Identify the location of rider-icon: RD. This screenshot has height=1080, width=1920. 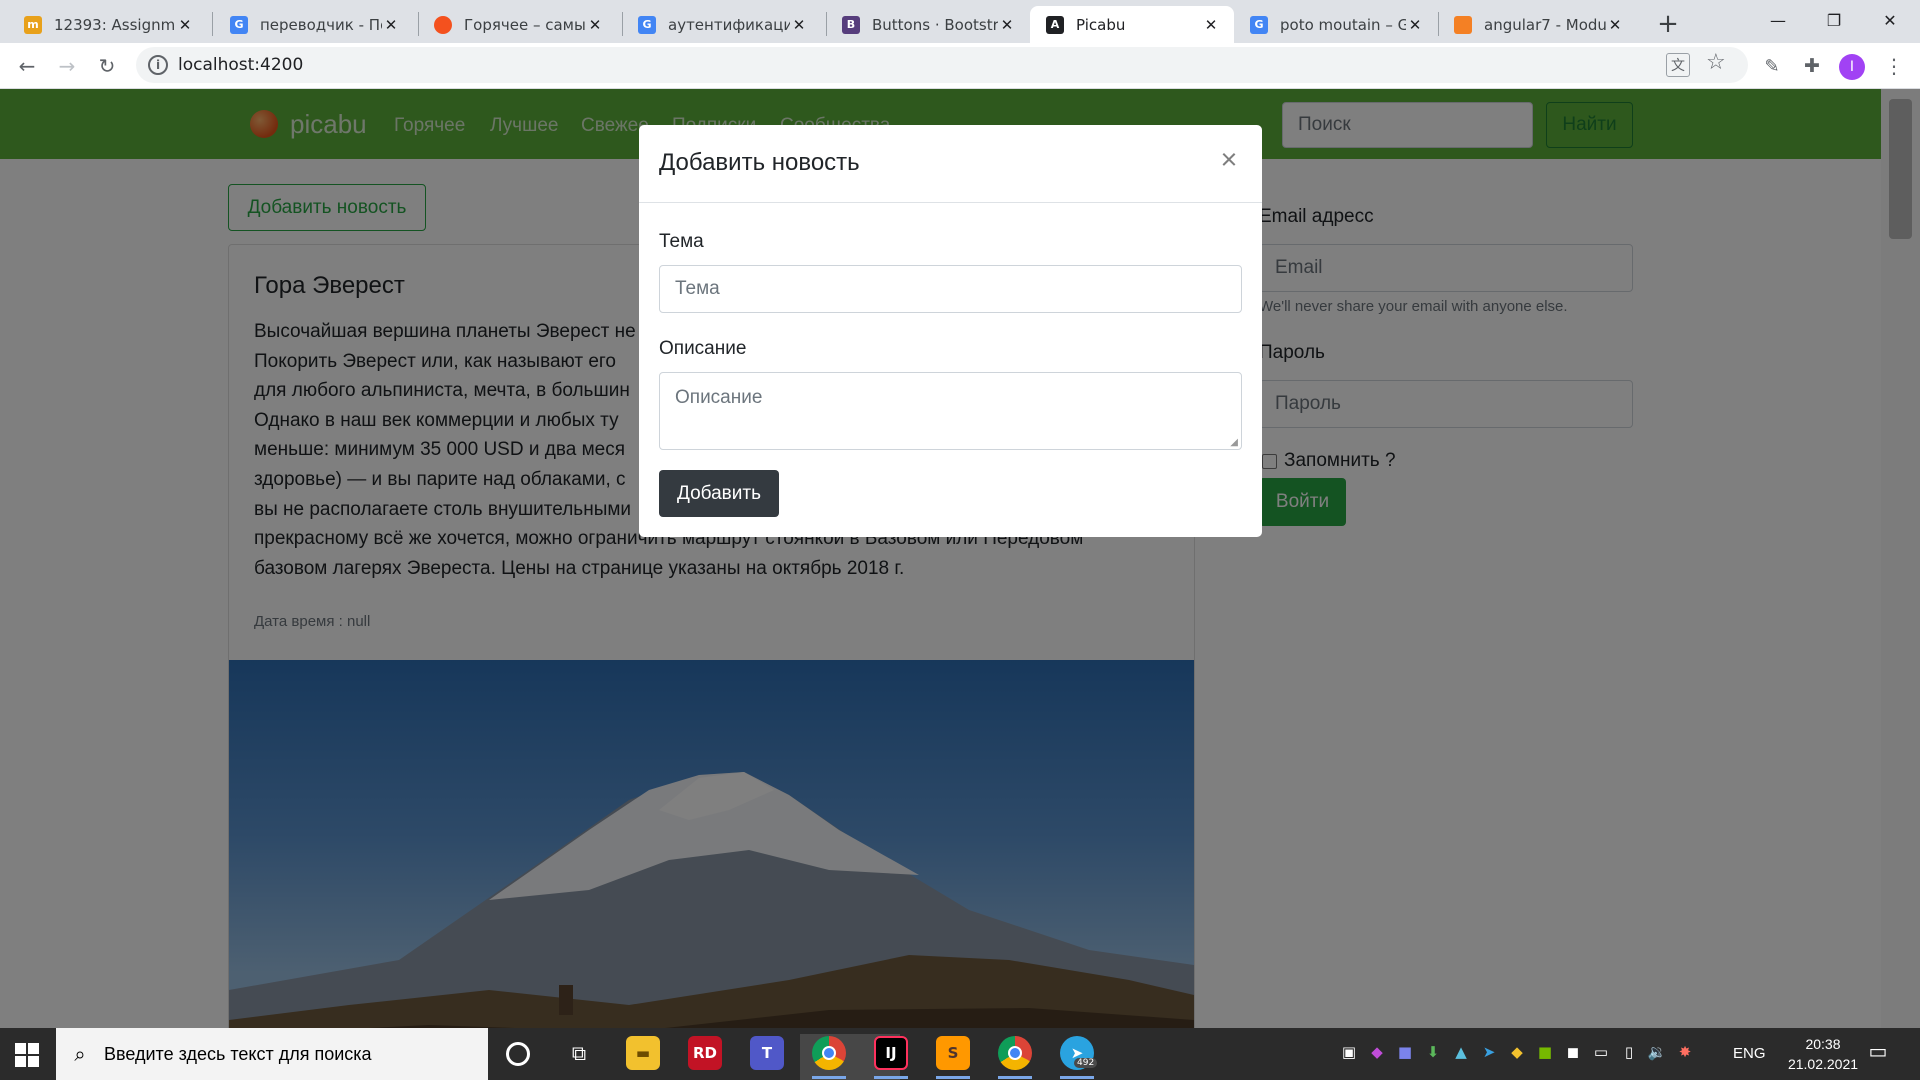
(705, 1053).